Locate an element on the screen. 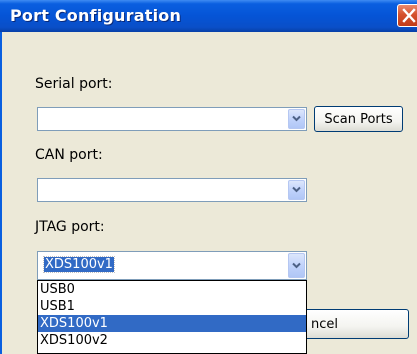 The image size is (417, 354). jtag-port-dropdown-button is located at coordinates (296, 265).